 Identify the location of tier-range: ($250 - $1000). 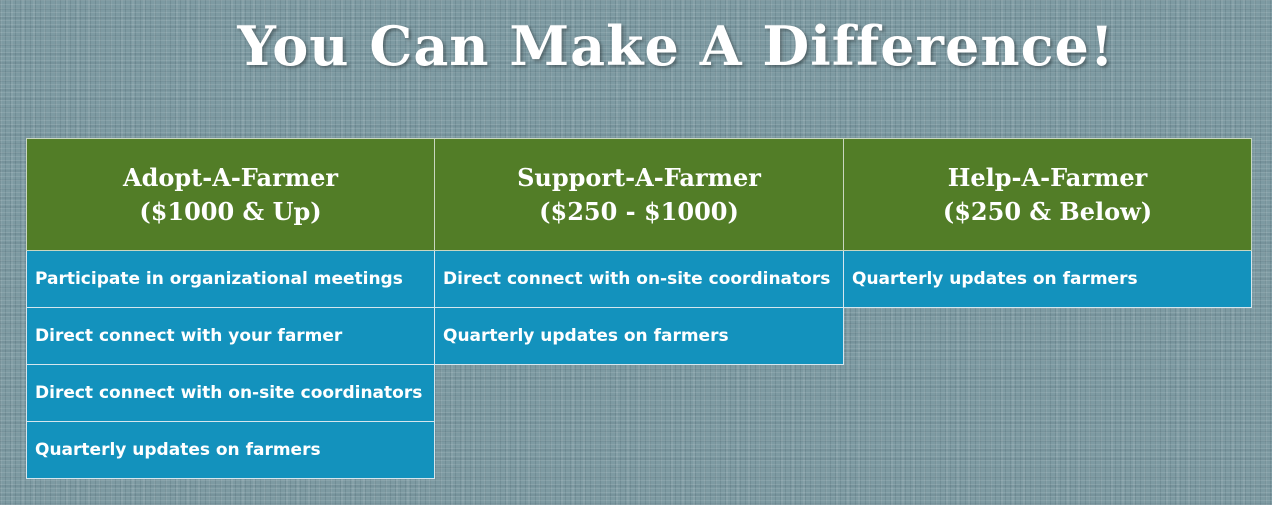
(639, 211).